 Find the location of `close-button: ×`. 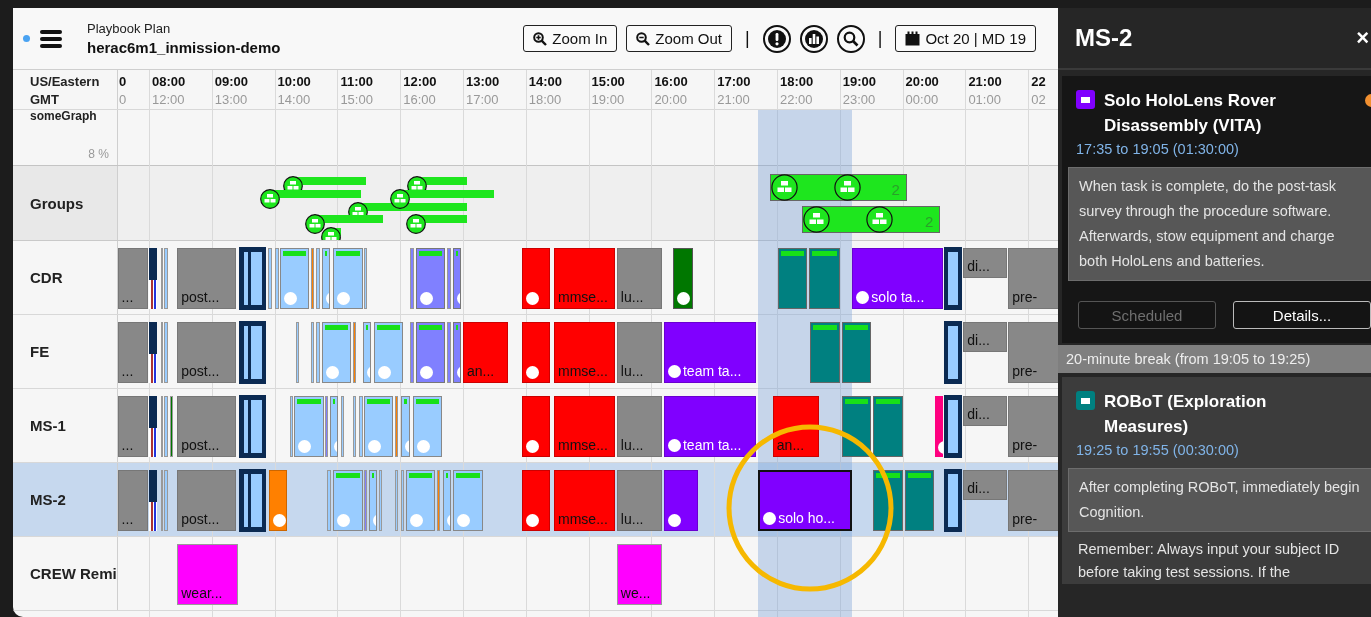

close-button: × is located at coordinates (1363, 38).